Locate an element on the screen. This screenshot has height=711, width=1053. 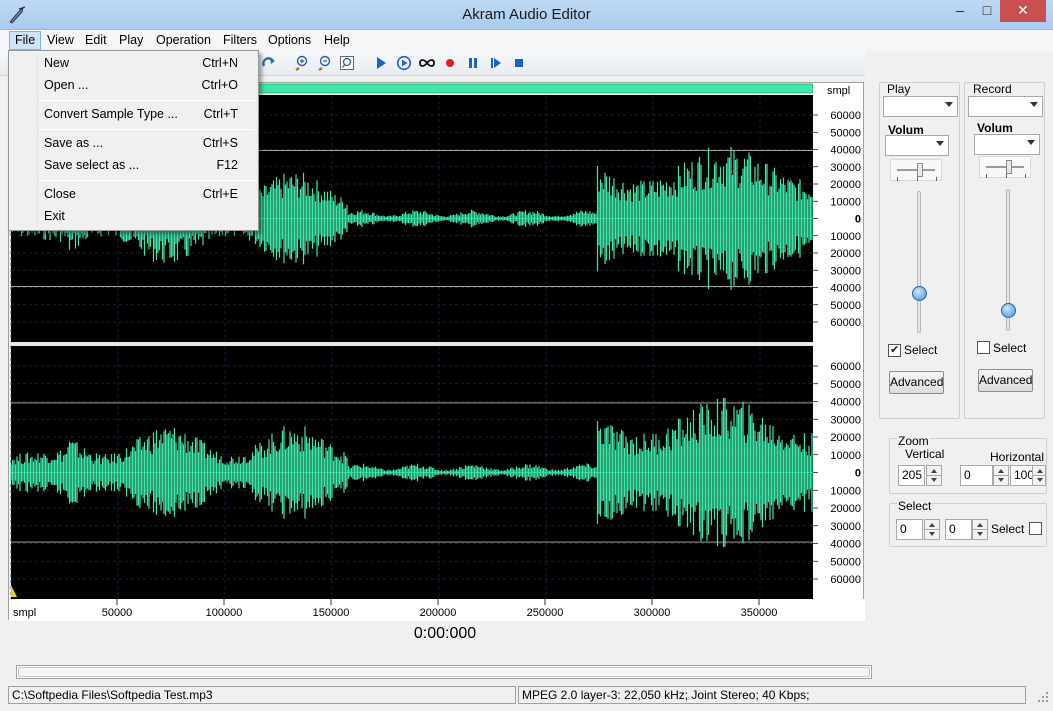
horizontal-scrollbar is located at coordinates (444, 672).